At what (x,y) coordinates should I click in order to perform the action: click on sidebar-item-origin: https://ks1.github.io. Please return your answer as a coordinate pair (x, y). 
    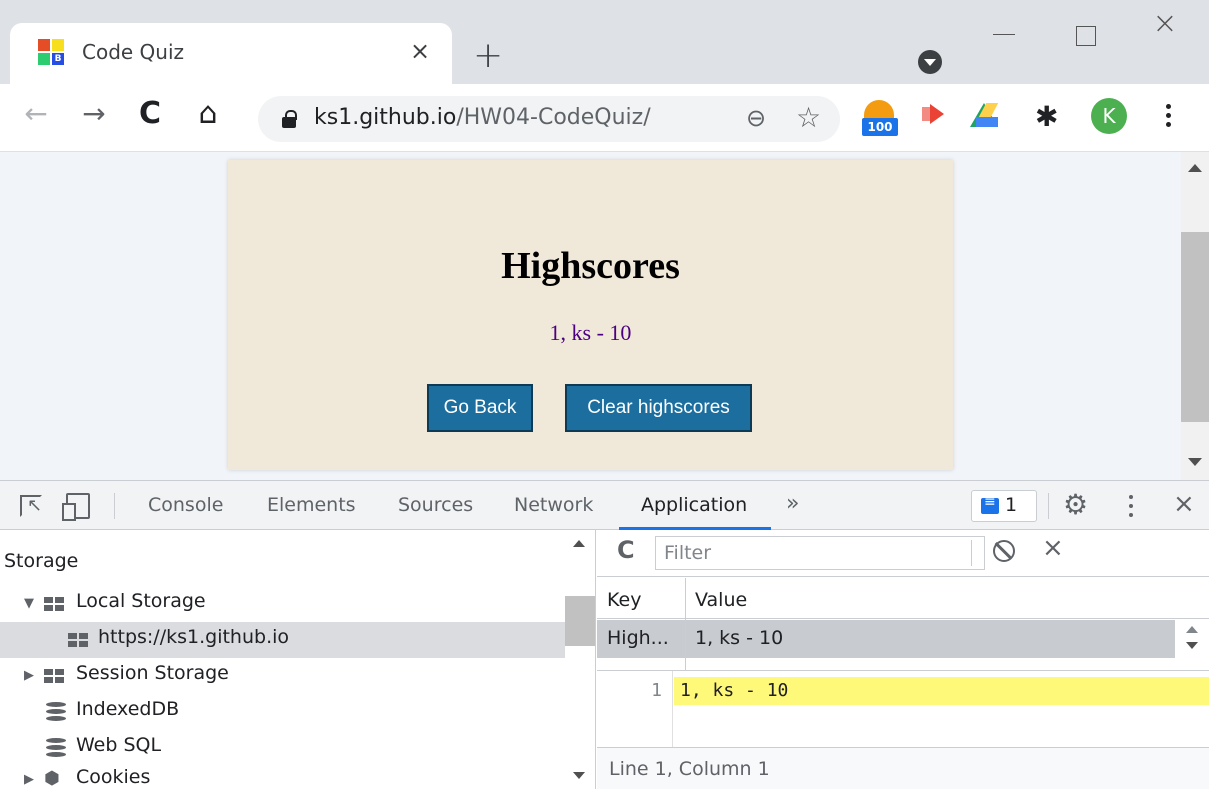
    Looking at the image, I should click on (282, 640).